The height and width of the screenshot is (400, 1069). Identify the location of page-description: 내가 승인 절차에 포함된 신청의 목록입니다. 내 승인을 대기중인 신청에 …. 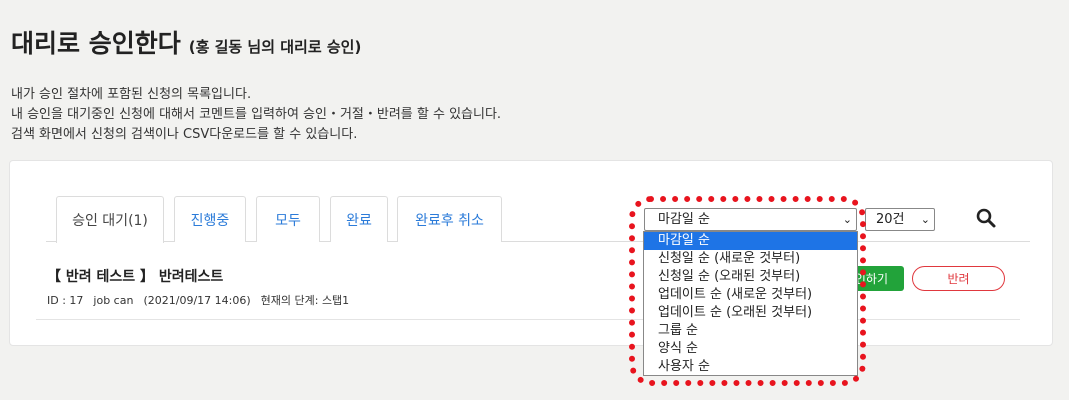
(256, 115).